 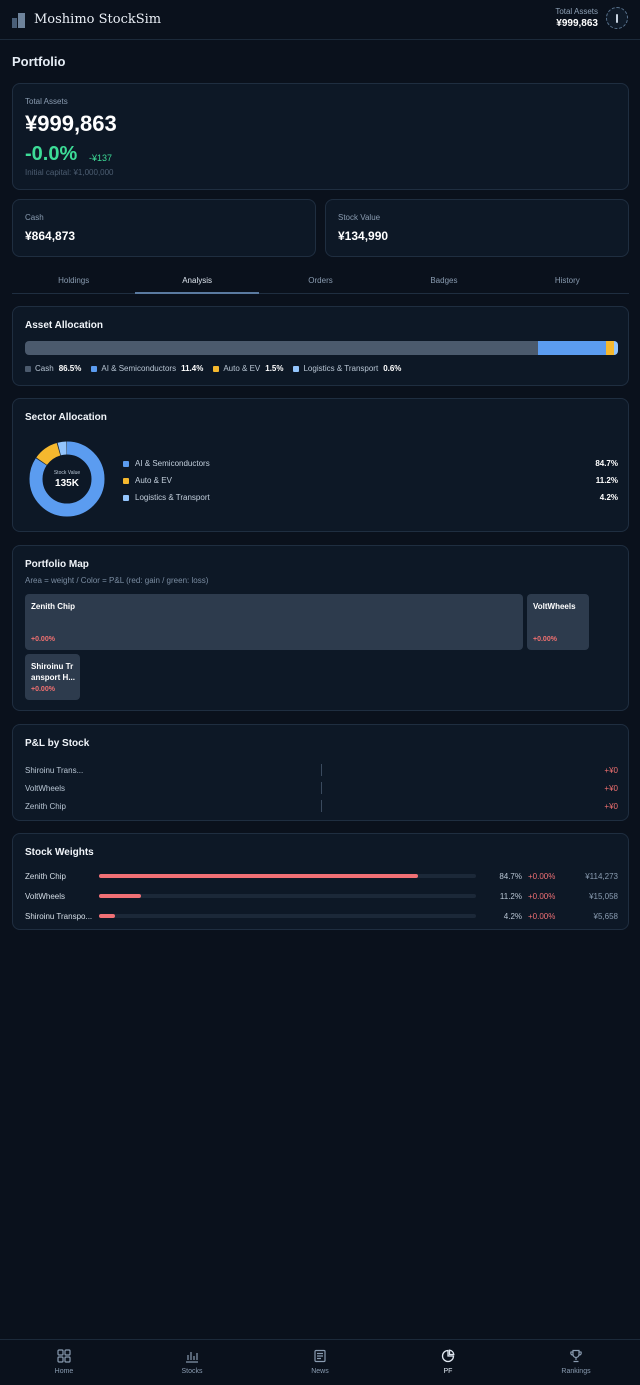 I want to click on asset-allocation-title: Asset Allocation, so click(x=64, y=325).